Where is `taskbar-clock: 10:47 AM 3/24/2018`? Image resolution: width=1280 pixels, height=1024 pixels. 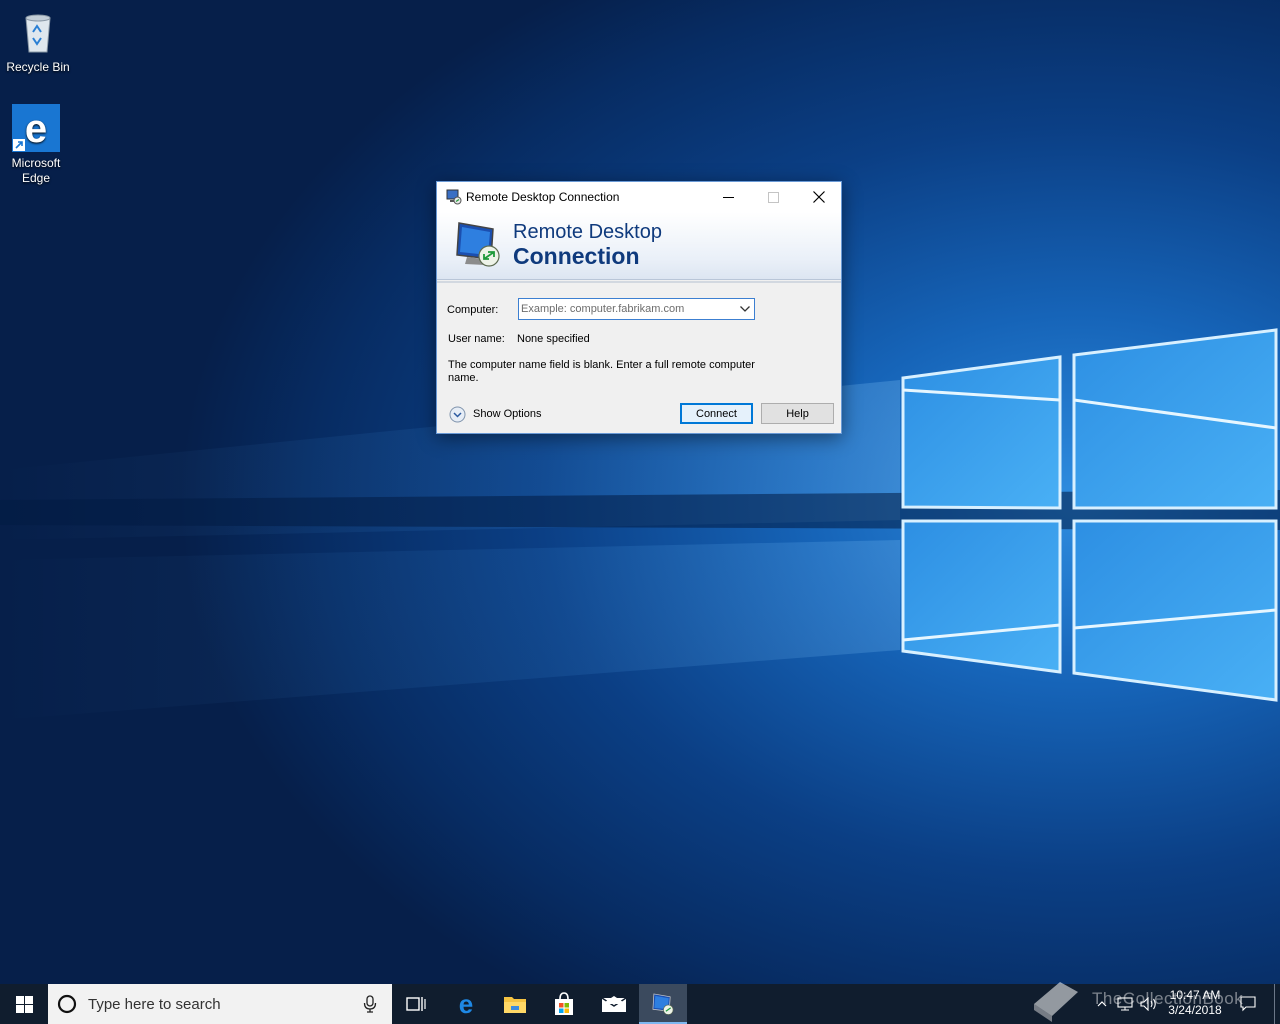
taskbar-clock: 10:47 AM 3/24/2018 is located at coordinates (1195, 1003).